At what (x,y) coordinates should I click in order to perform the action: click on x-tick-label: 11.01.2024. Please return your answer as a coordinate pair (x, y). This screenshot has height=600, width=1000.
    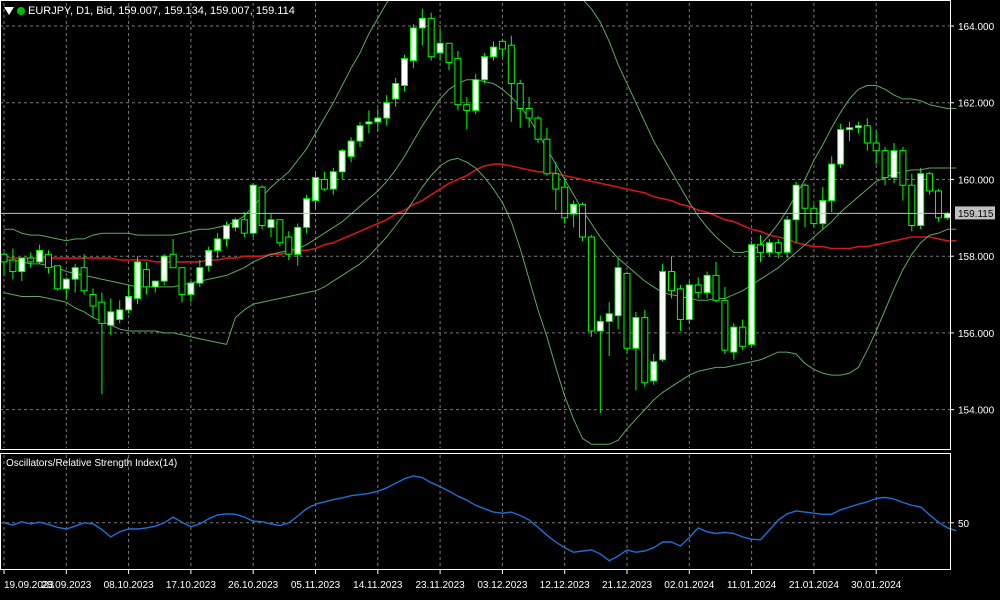
    Looking at the image, I should click on (752, 585).